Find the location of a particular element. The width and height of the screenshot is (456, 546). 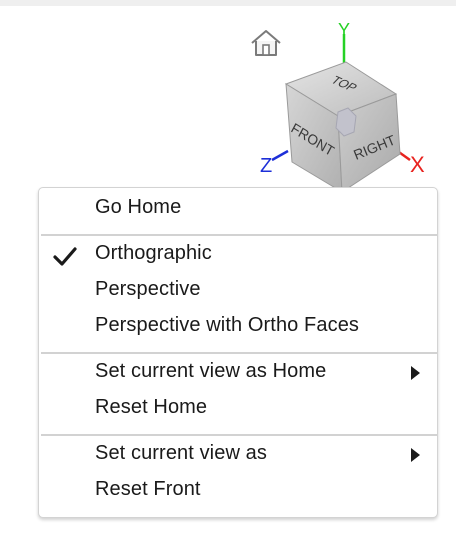

menu-item-perspective: Perspective is located at coordinates (238, 290).